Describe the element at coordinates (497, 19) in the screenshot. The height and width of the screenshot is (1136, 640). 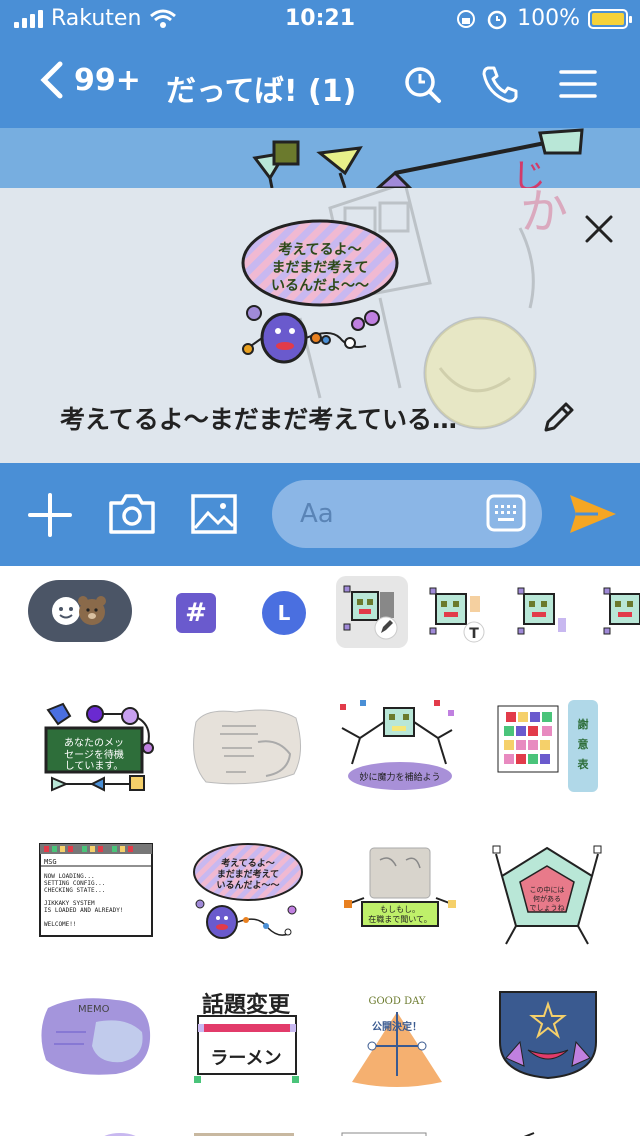
I see `alarm-icon` at that location.